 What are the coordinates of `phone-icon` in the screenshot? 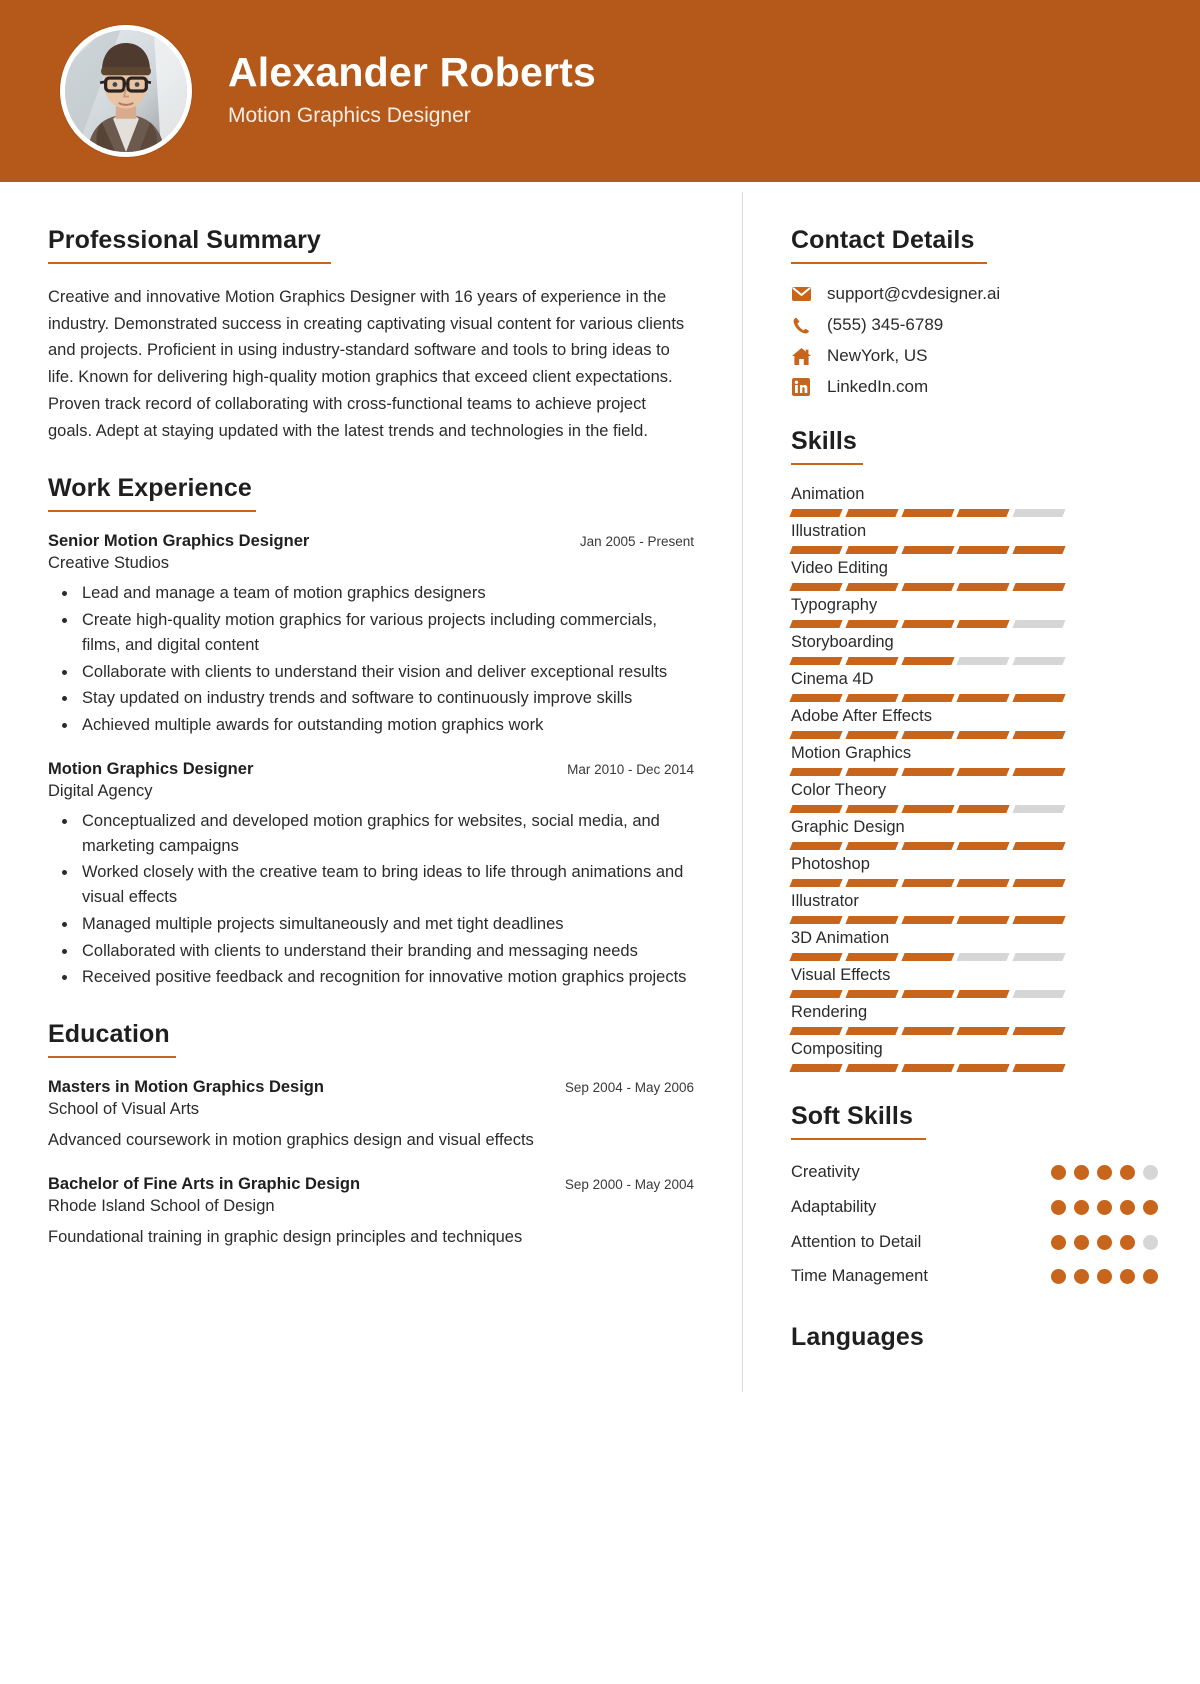 It's located at (801, 325).